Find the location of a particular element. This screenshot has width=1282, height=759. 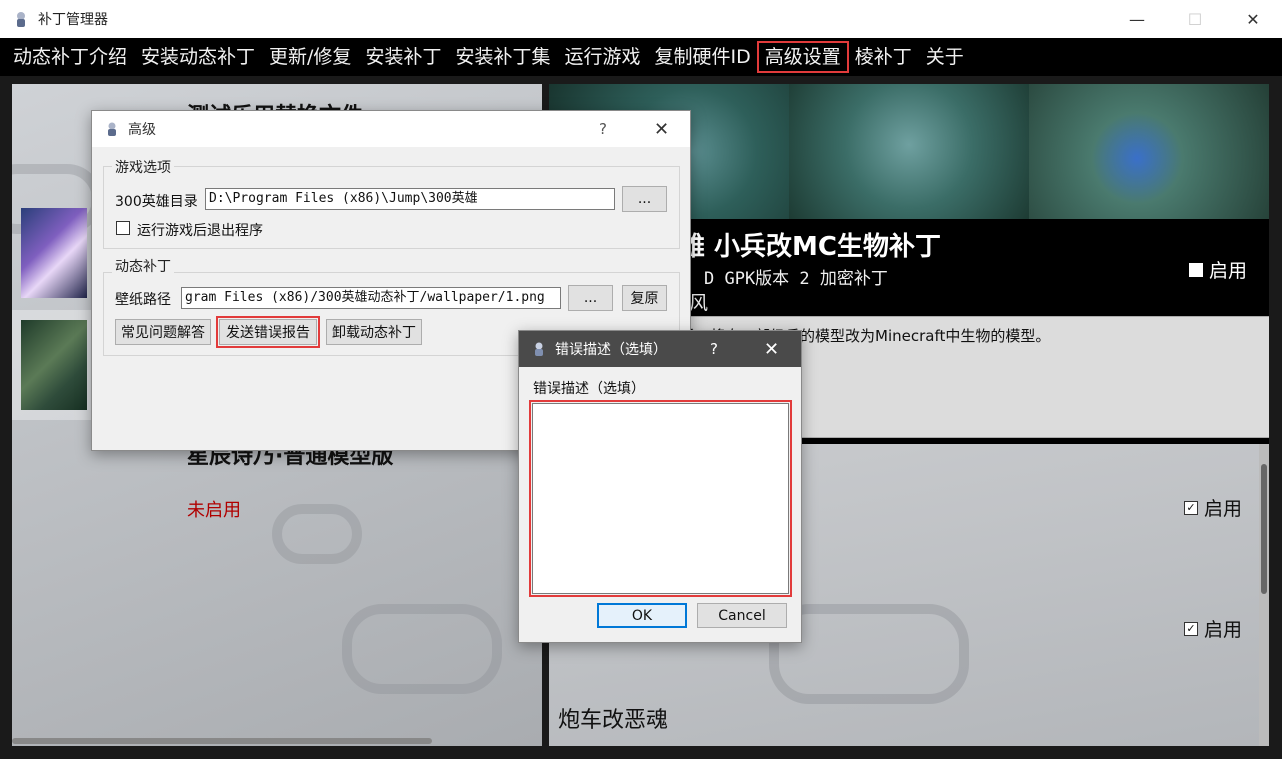

game-dir-input: D:\Program Files (x86)\Jump\300英雄 is located at coordinates (410, 199).